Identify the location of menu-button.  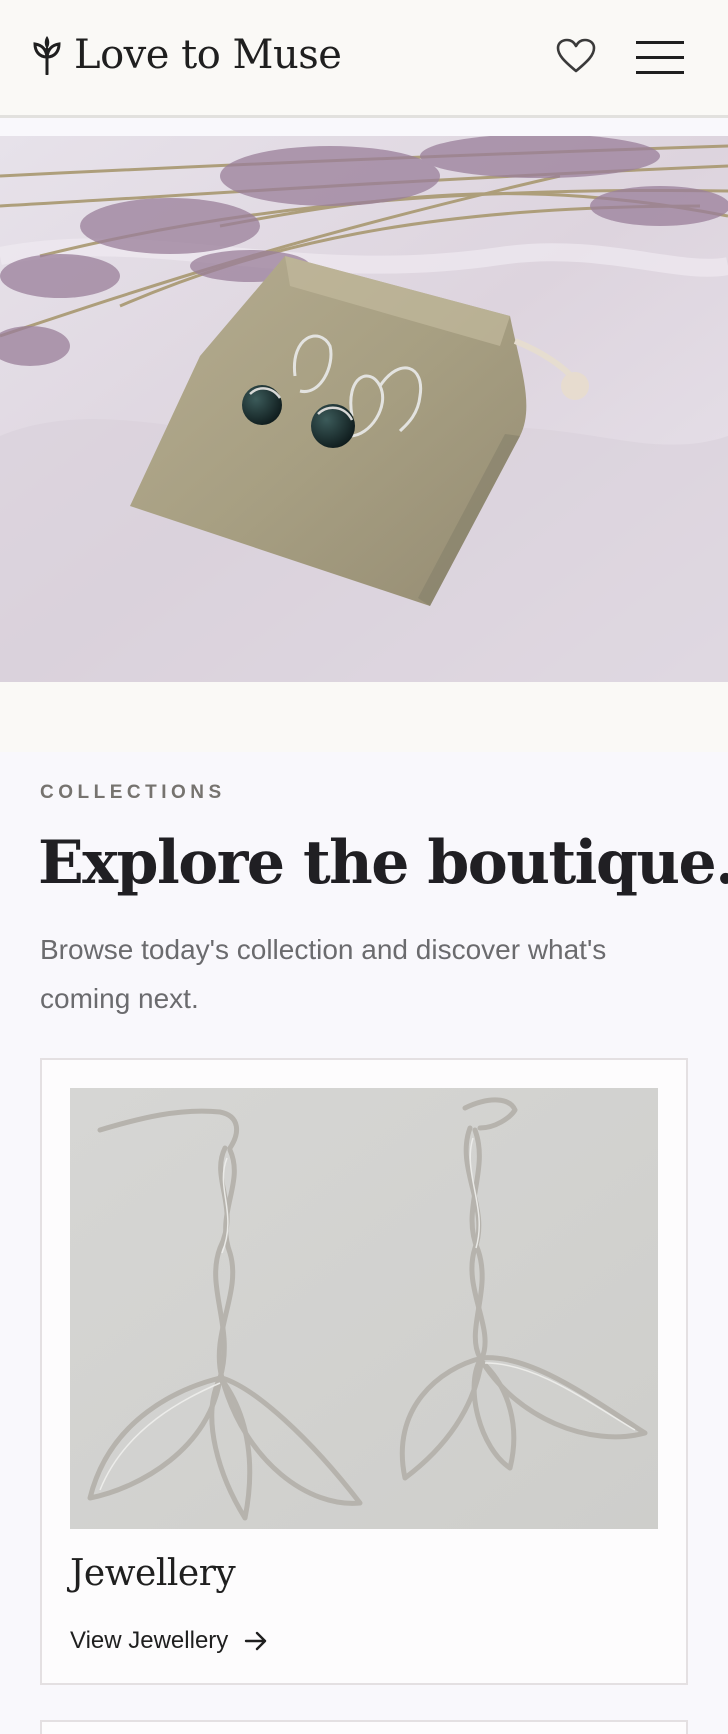
(660, 58).